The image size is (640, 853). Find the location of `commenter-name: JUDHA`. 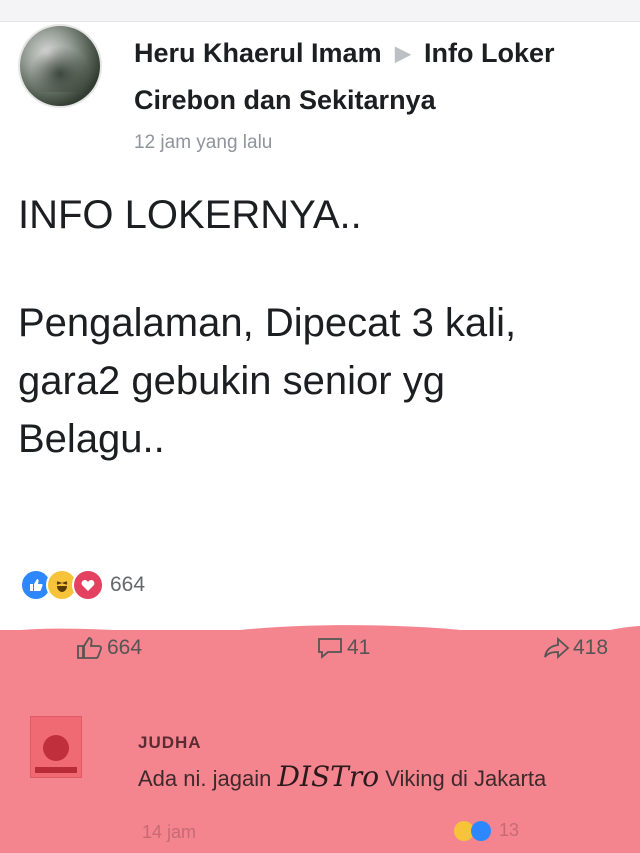

commenter-name: JUDHA is located at coordinates (170, 743).